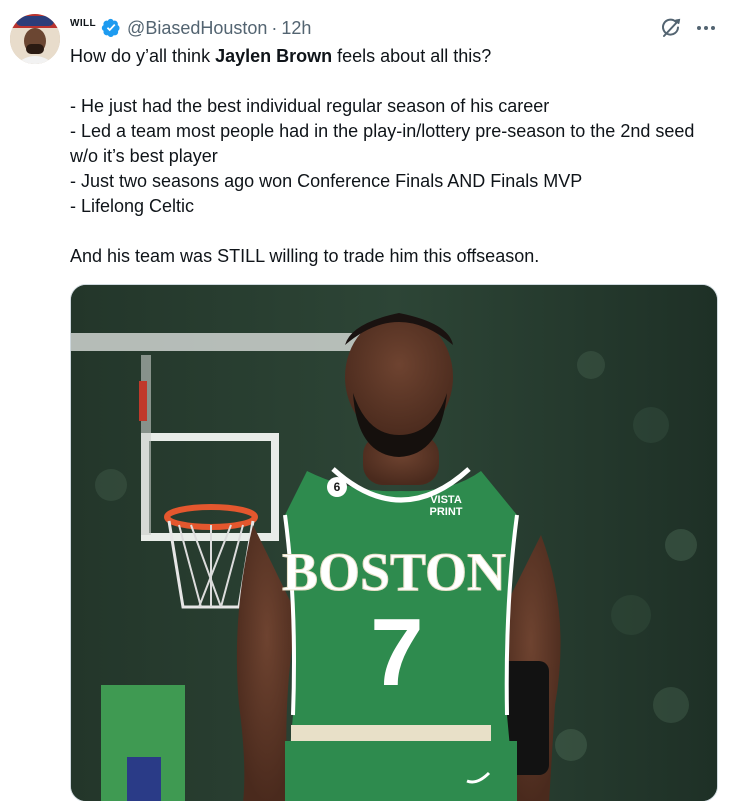 This screenshot has width=730, height=801. Describe the element at coordinates (396, 652) in the screenshot. I see `jersey-number: 7` at that location.